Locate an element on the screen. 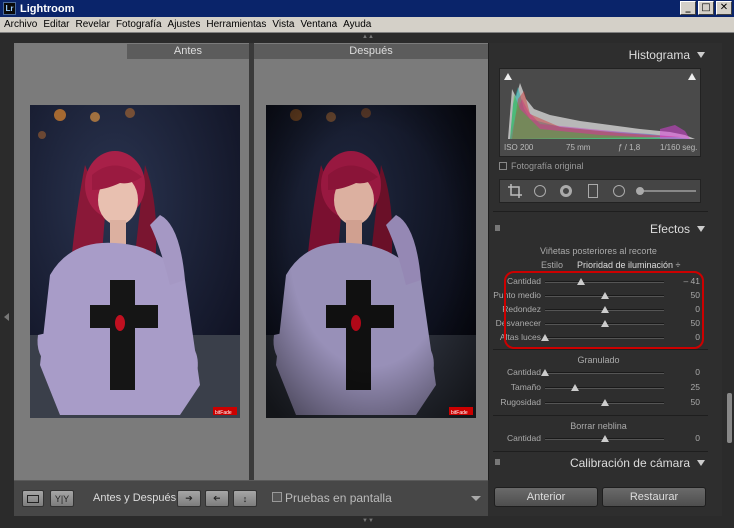 The height and width of the screenshot is (528, 734). menu-fotografia: Fotografía is located at coordinates (139, 24).